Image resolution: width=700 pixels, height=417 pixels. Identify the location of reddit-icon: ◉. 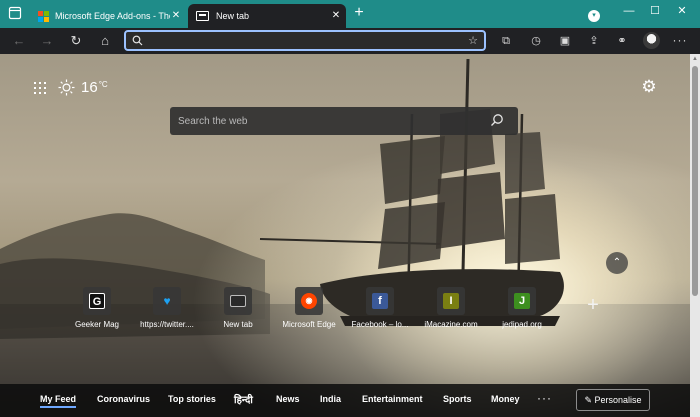
(309, 301).